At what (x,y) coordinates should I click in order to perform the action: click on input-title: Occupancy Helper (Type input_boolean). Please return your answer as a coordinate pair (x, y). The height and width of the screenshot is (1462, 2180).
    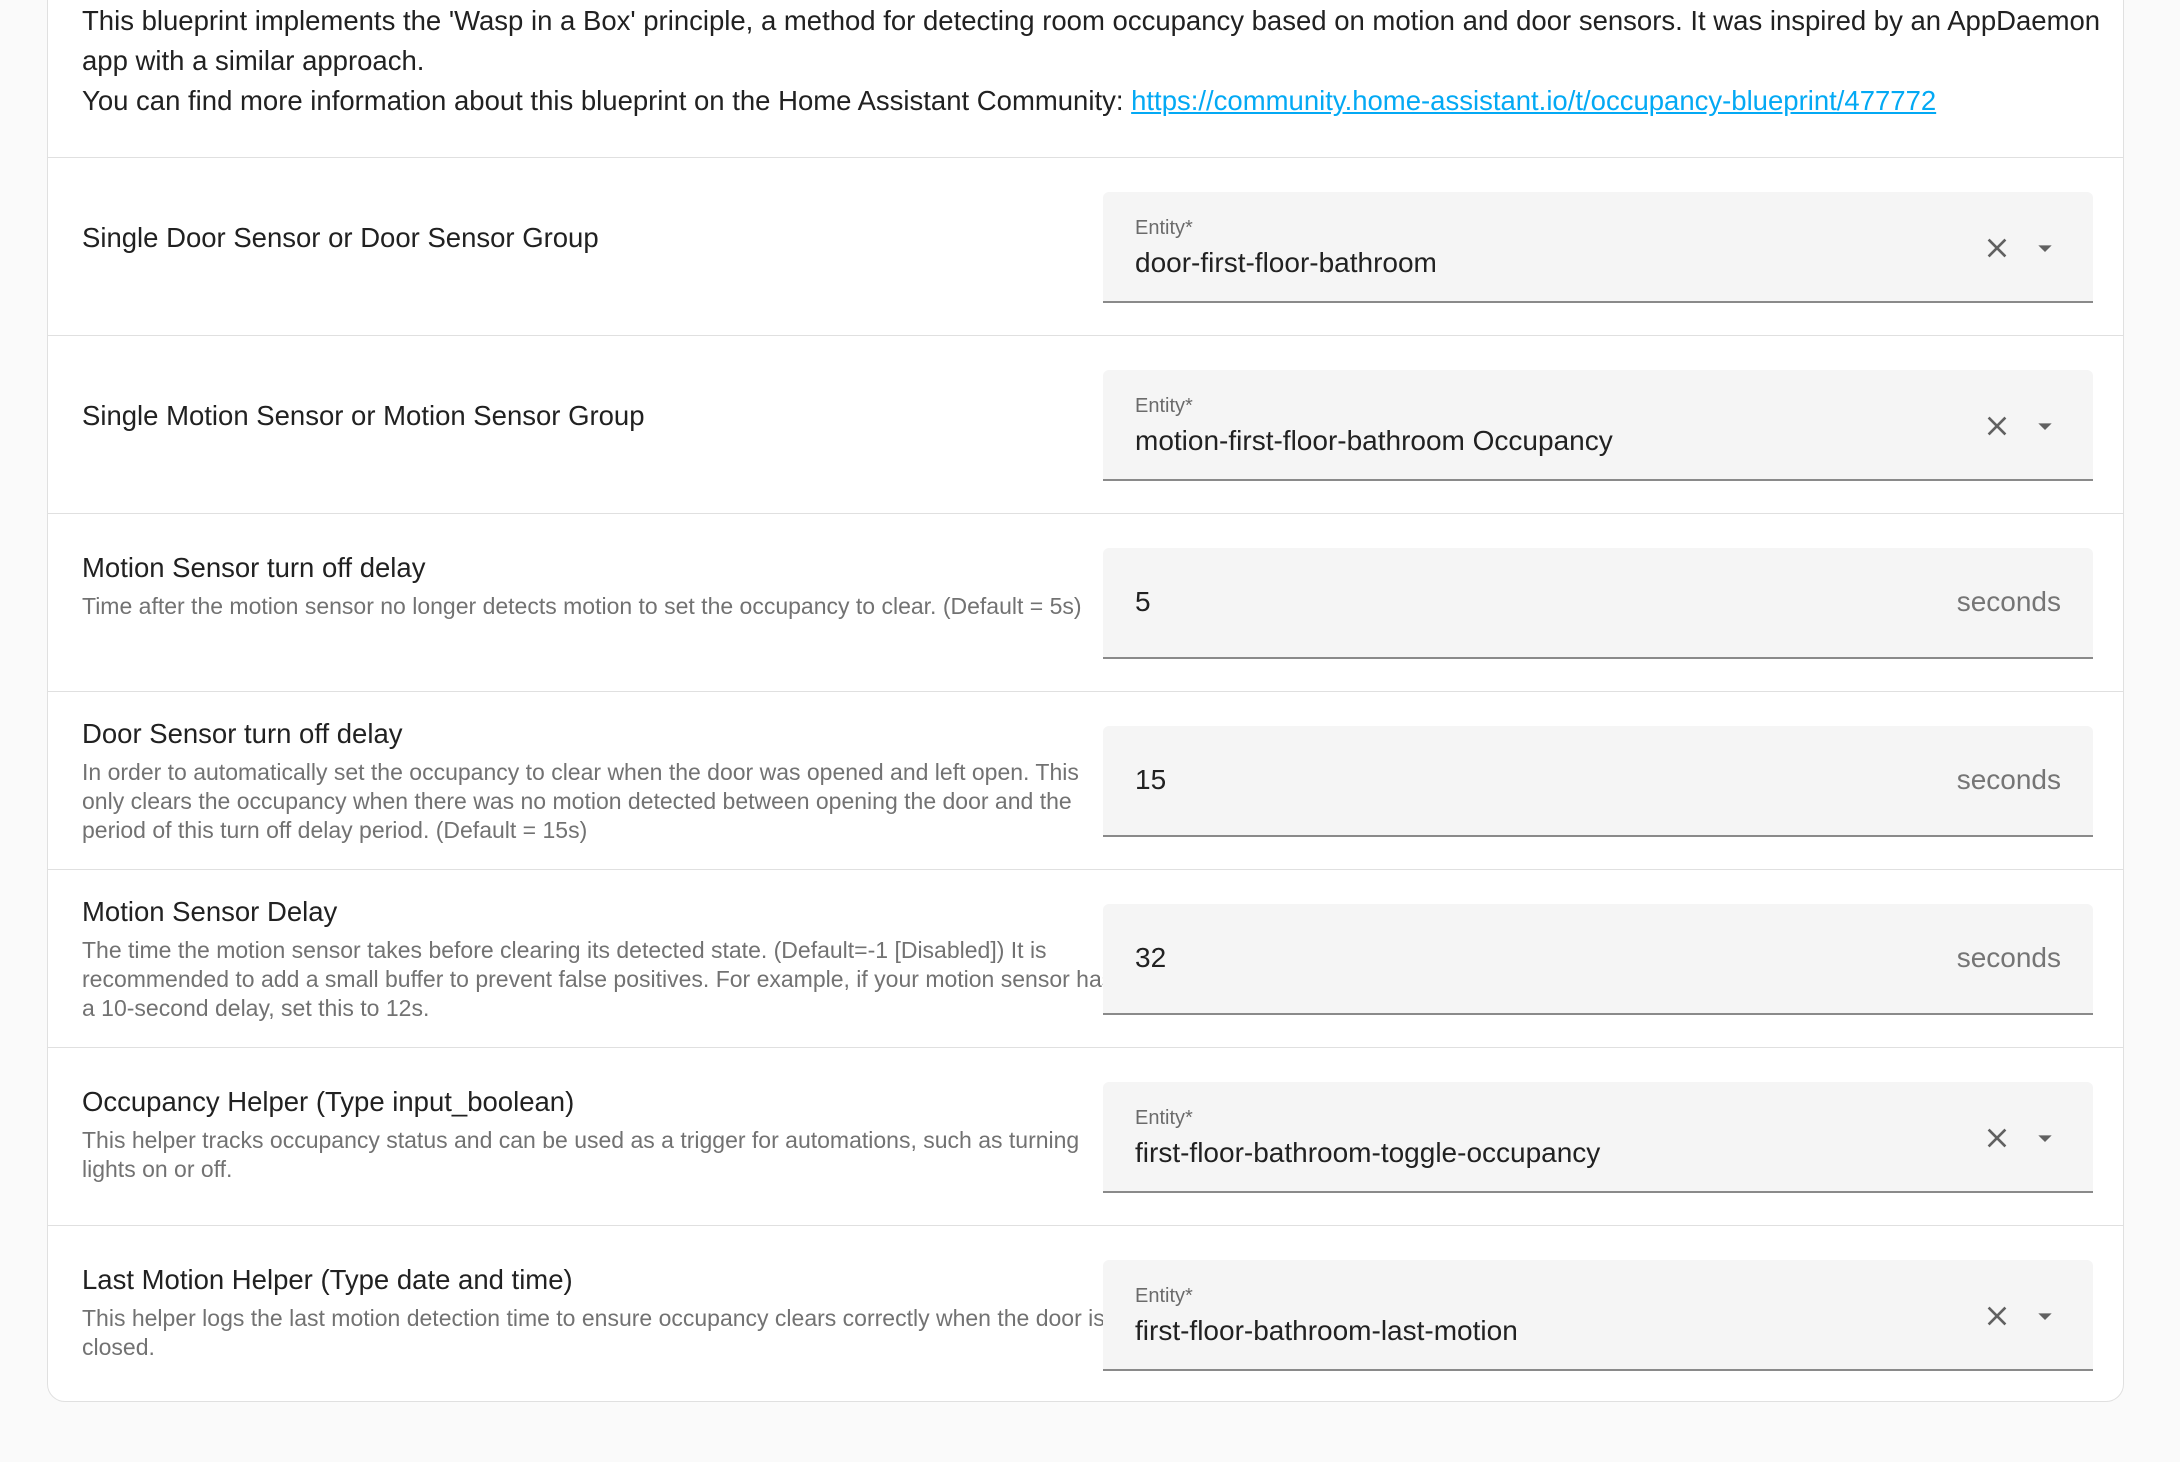
    Looking at the image, I should click on (328, 1101).